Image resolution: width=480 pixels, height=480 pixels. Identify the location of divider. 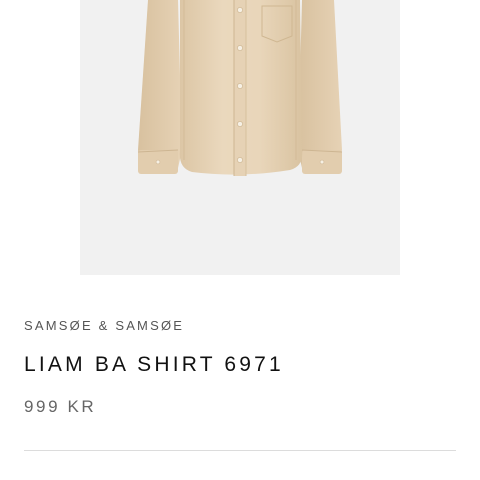
(240, 450).